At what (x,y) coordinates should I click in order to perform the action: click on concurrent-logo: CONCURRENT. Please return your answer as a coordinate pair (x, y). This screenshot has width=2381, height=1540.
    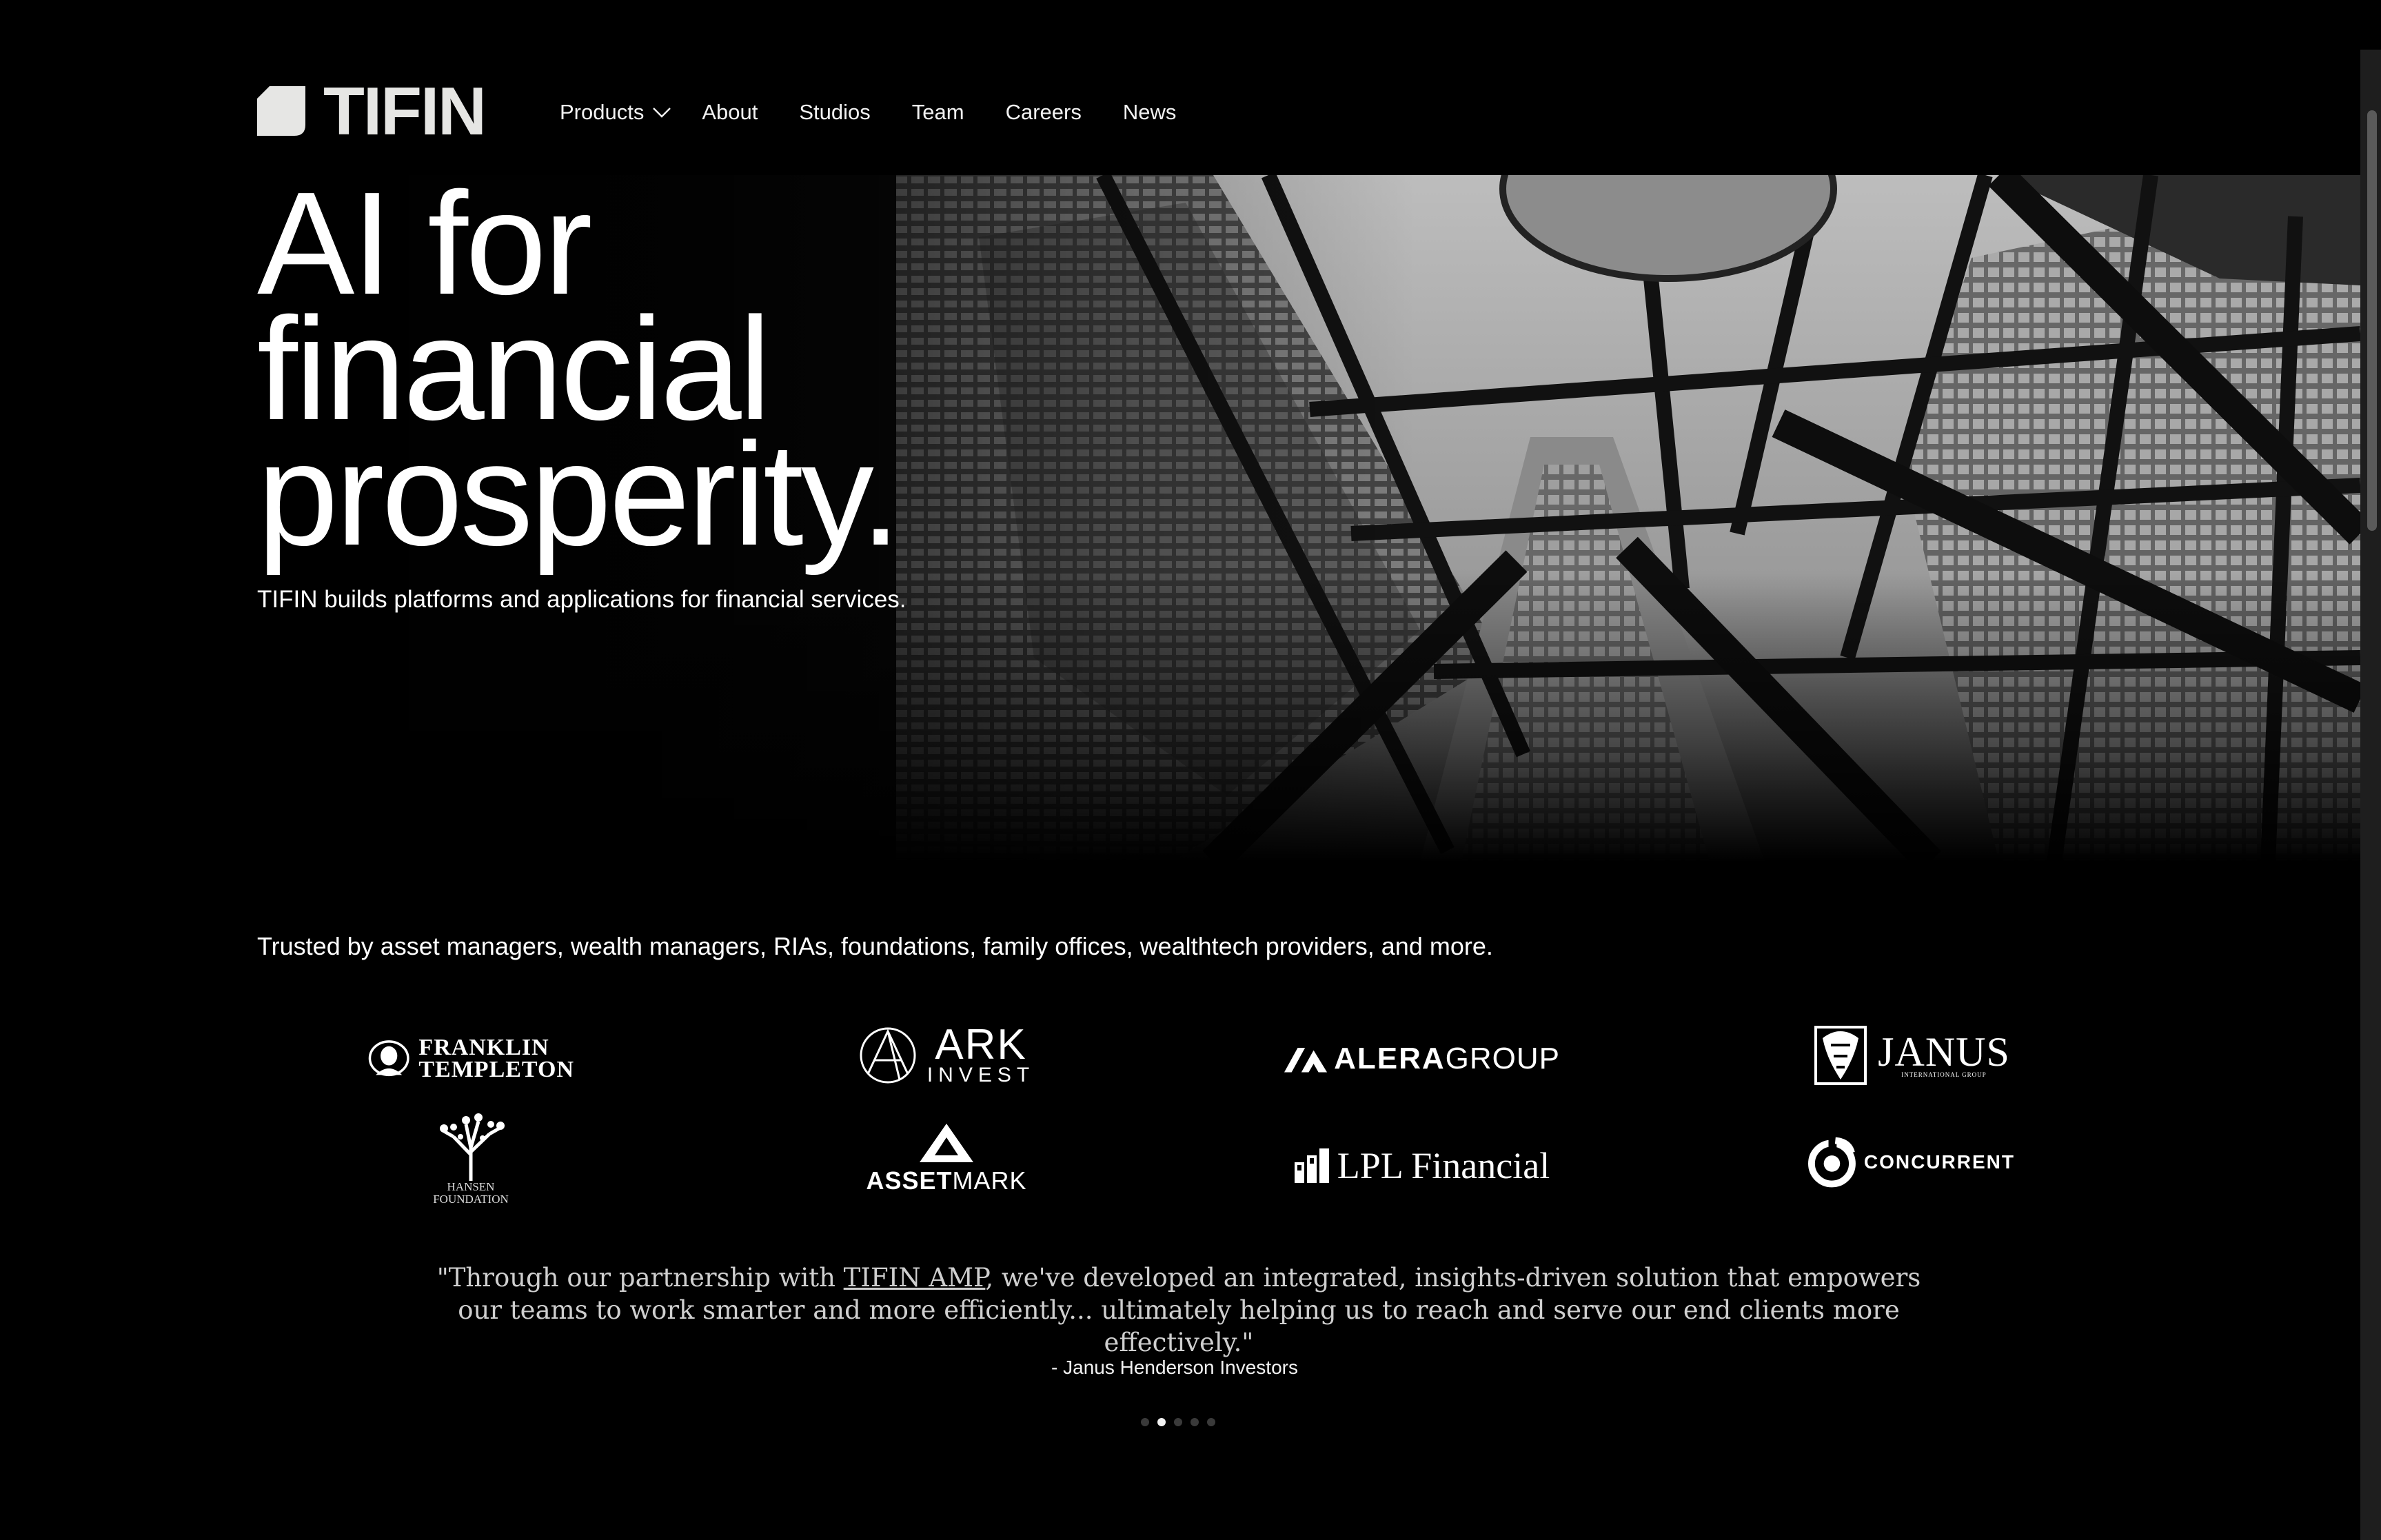
    Looking at the image, I should click on (1911, 1162).